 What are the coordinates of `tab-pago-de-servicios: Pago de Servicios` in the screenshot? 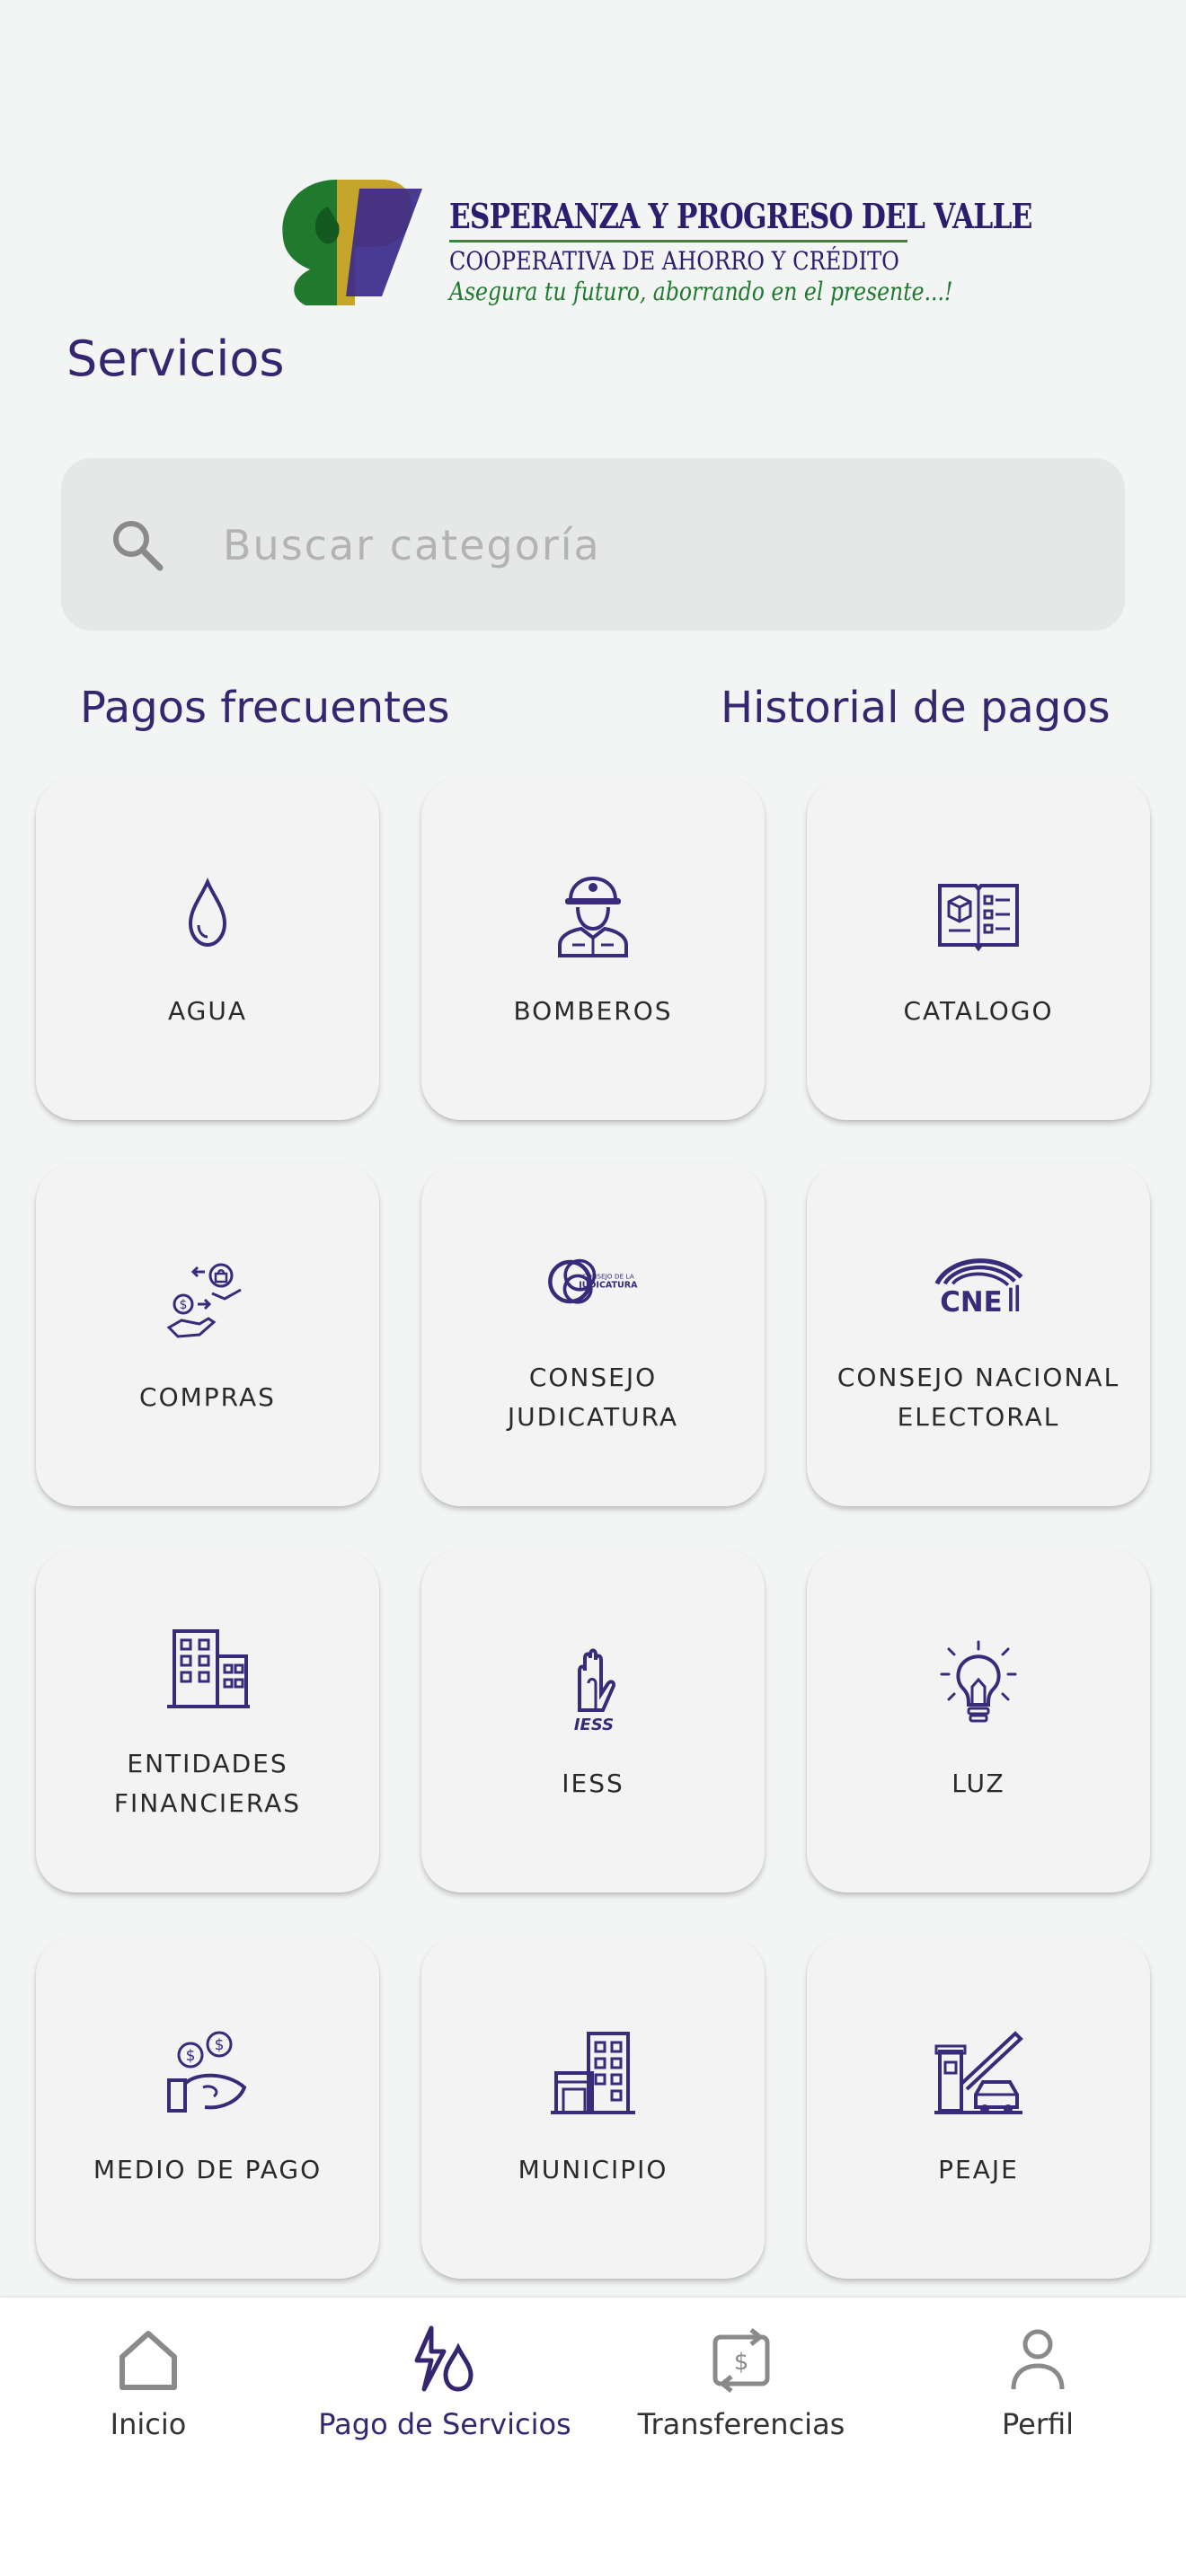 It's located at (445, 2392).